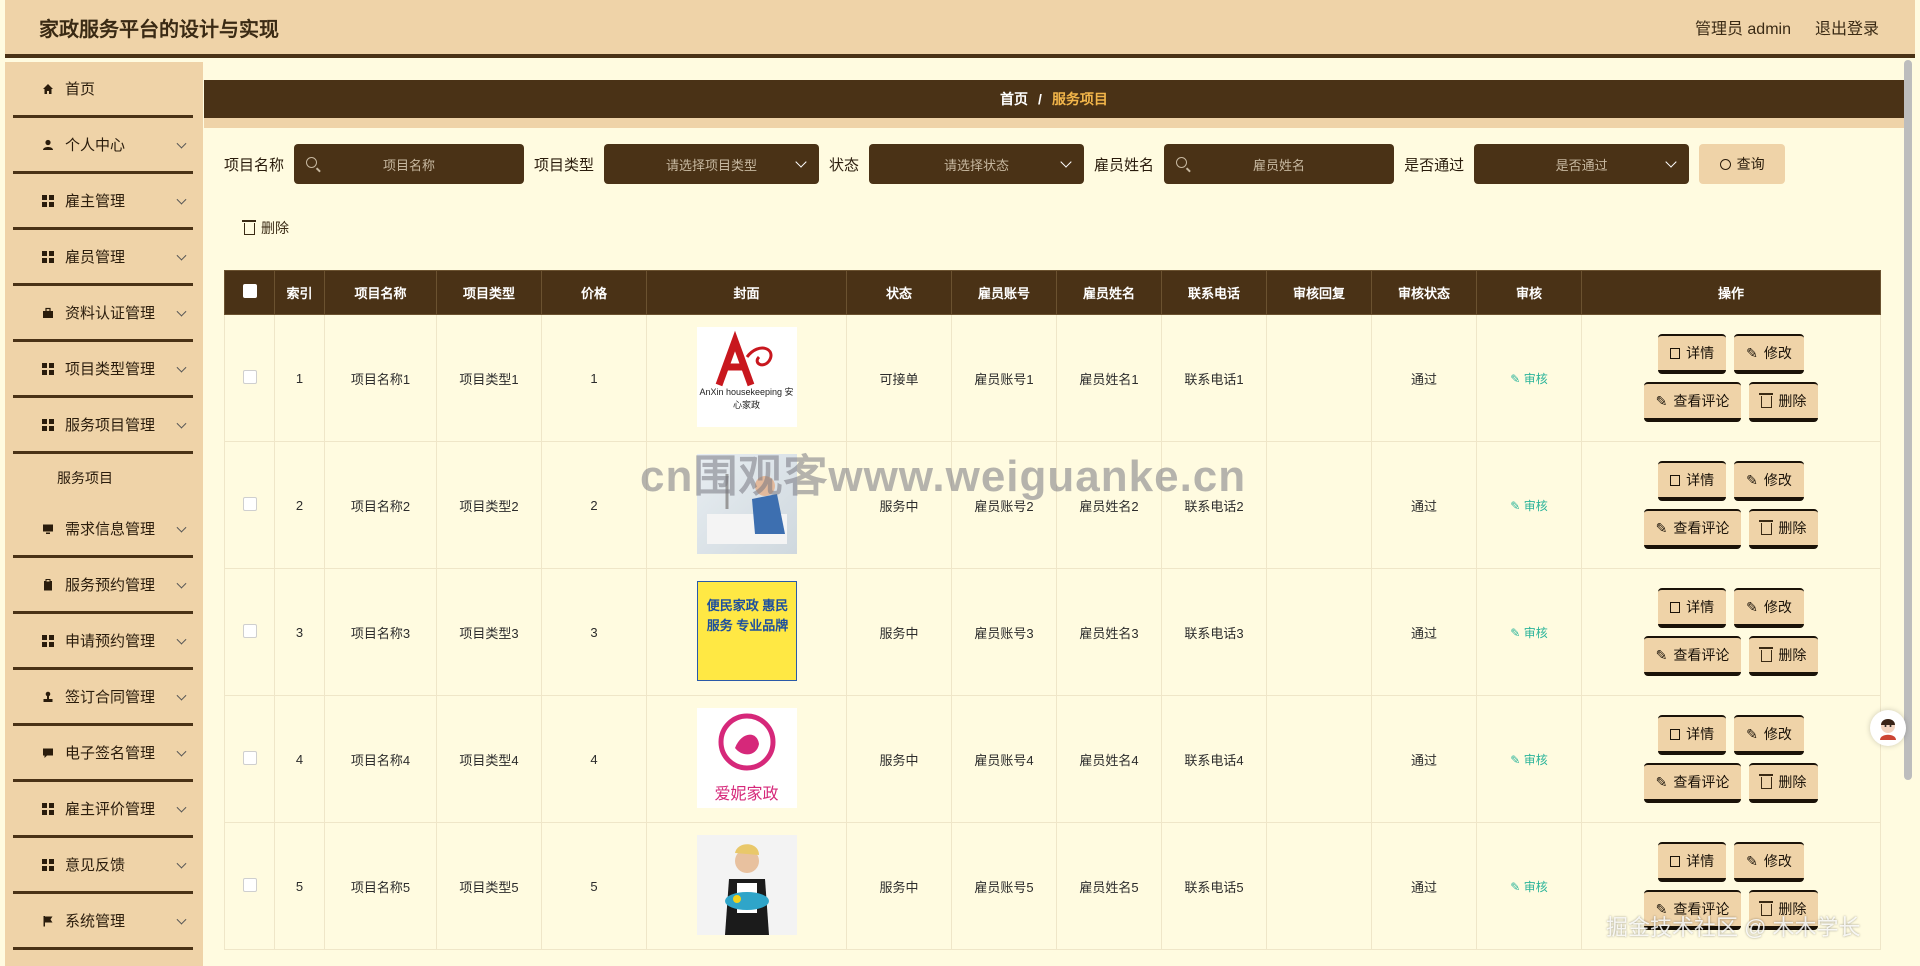  Describe the element at coordinates (103, 698) in the screenshot. I see `sidebar-item-contract: 签订合同管理` at that location.